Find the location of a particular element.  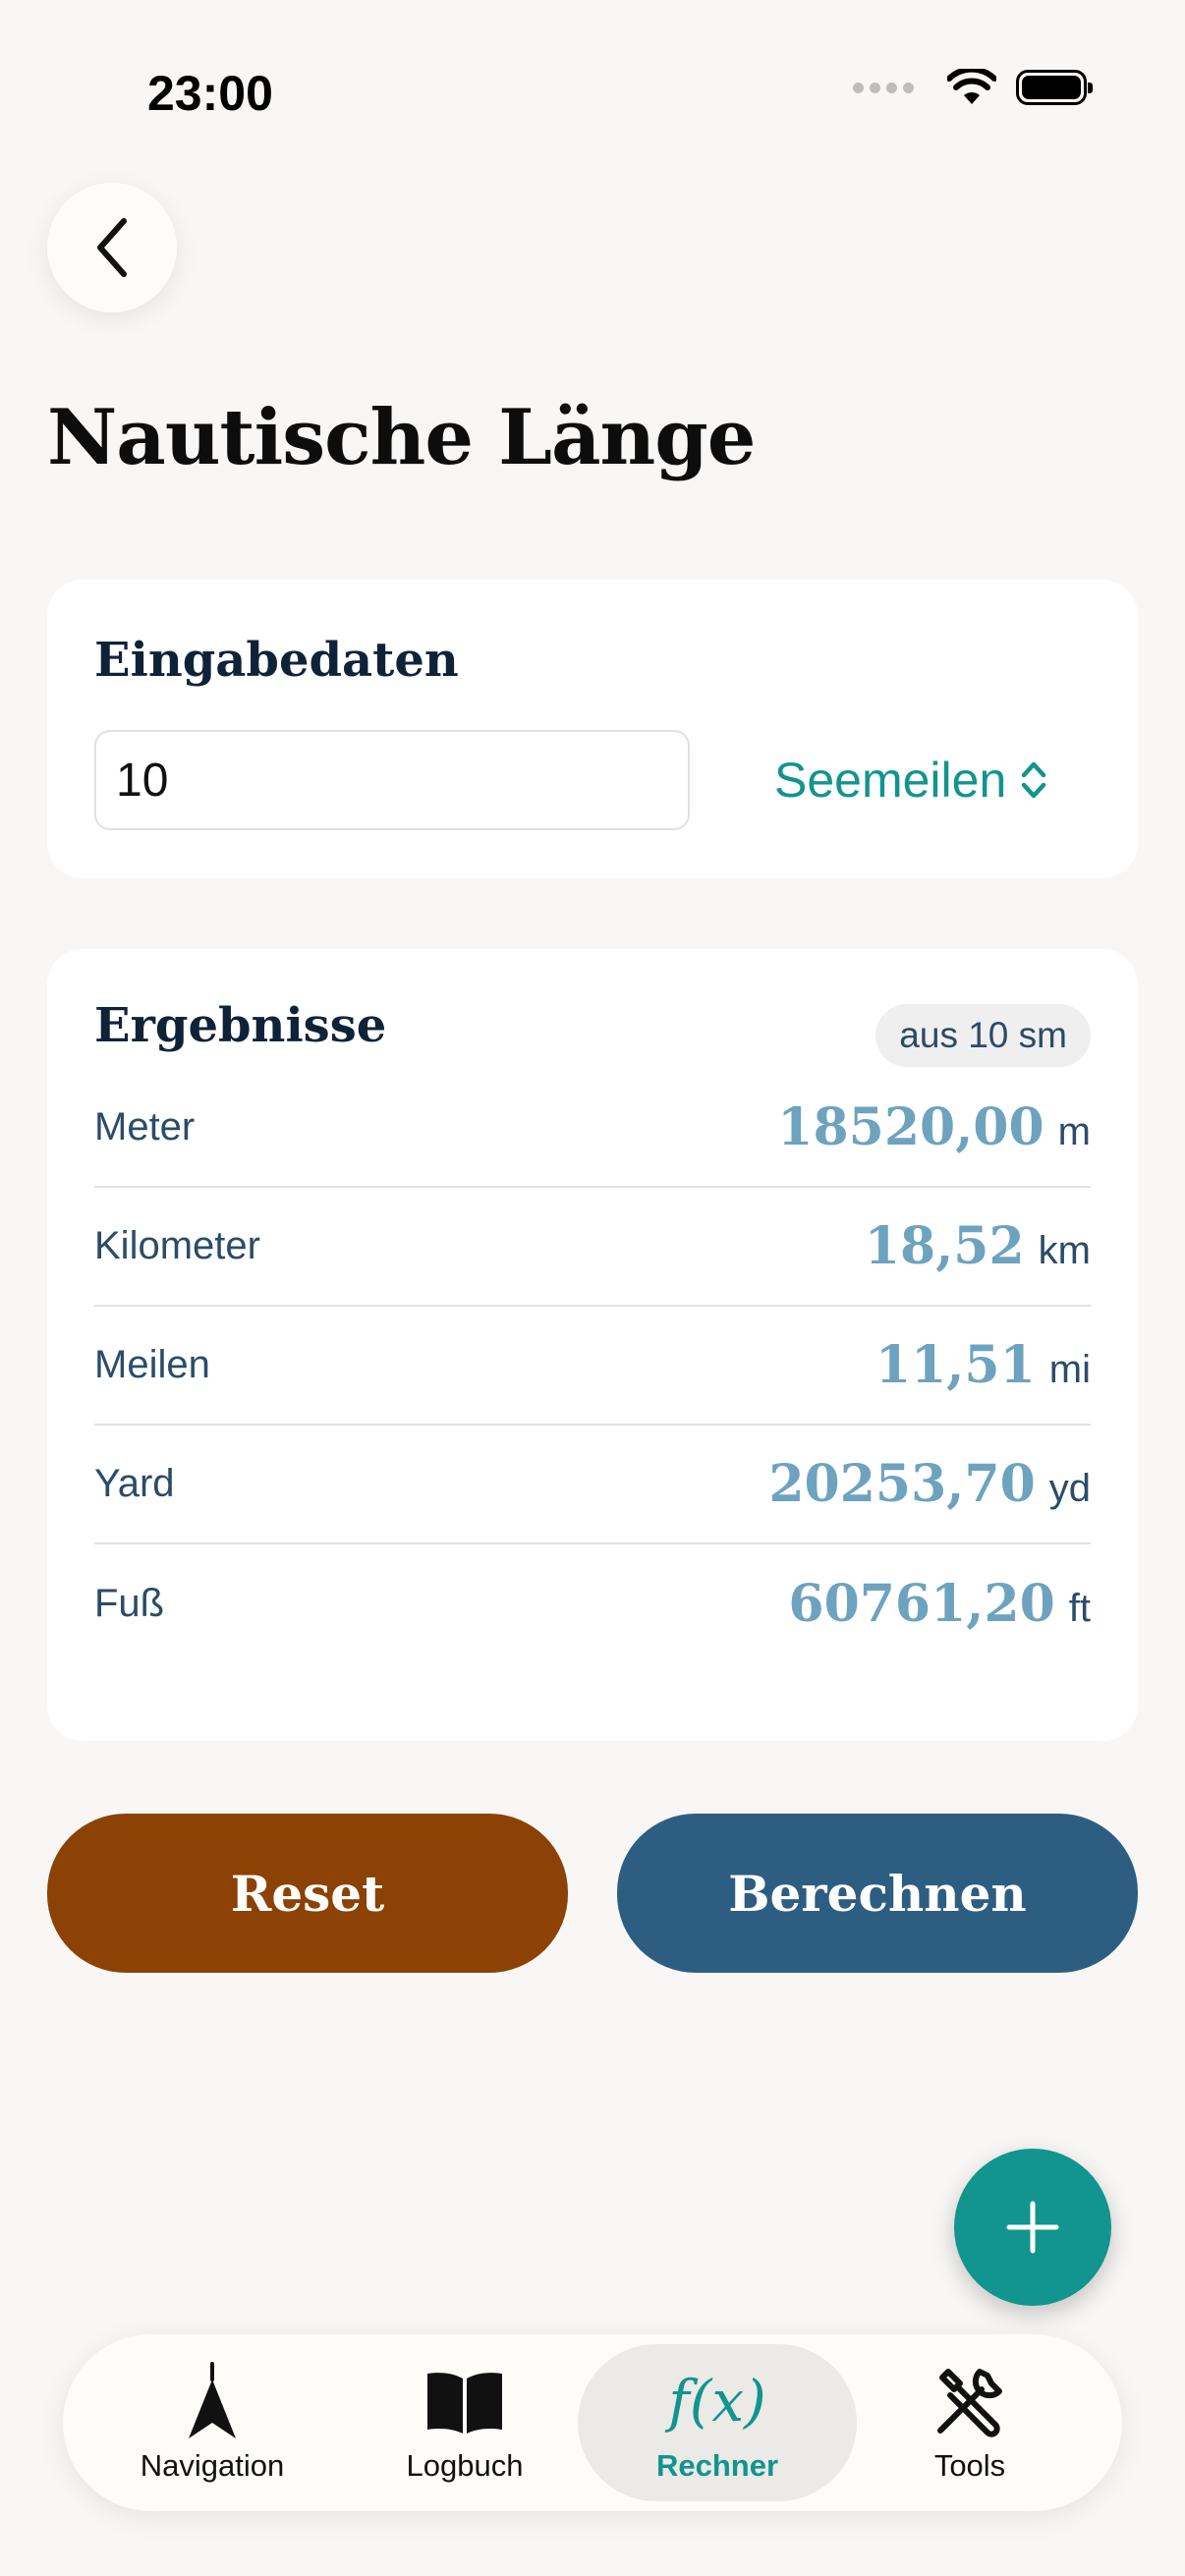

result-value: 11,51 is located at coordinates (956, 1365).